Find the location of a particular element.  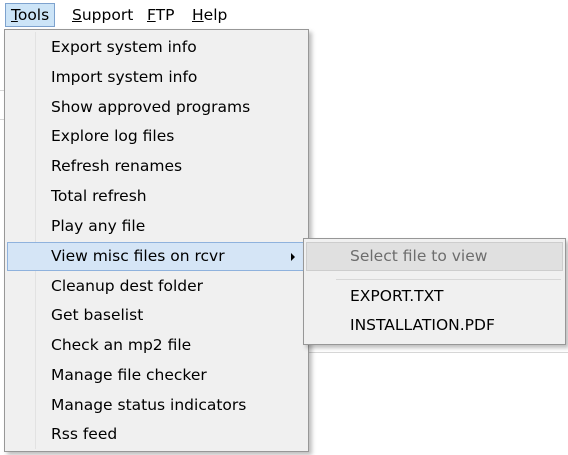

chevron-right-icon is located at coordinates (293, 257).